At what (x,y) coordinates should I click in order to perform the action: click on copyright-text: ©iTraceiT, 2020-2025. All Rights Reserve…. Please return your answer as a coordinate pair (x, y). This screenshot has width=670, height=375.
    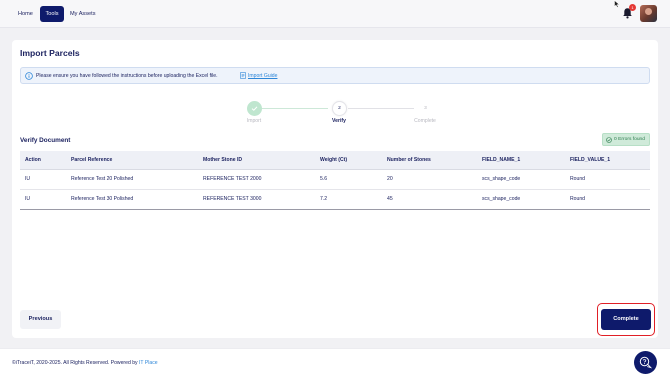
    Looking at the image, I should click on (75, 363).